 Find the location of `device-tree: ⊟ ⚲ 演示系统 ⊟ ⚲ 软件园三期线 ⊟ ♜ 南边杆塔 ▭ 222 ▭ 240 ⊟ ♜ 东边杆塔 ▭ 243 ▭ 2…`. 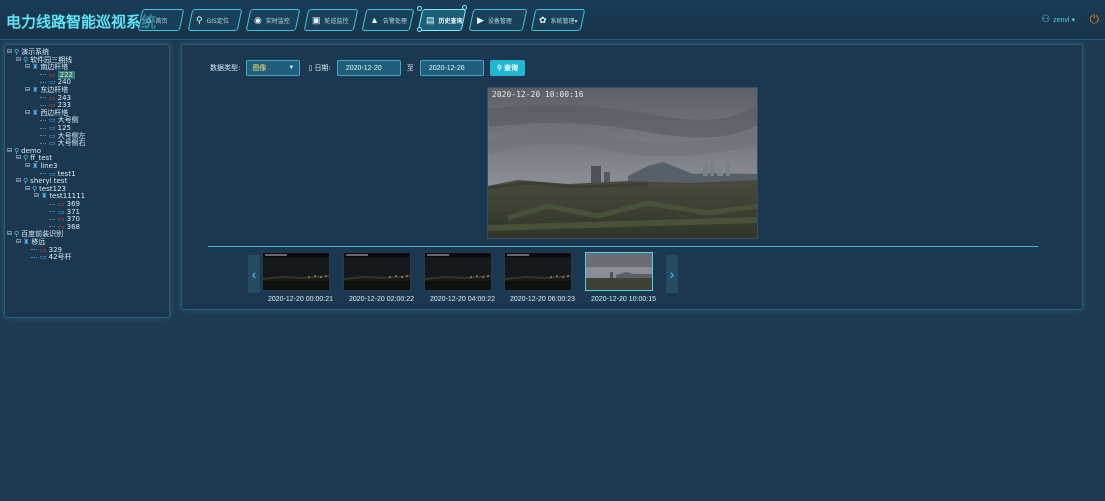

device-tree: ⊟ ⚲ 演示系统 ⊟ ⚲ 软件园三期线 ⊟ ♜ 南边杆塔 ▭ 222 ▭ 240 ⊟ ♜ 东边杆塔 ▭ 243 ▭ 2… is located at coordinates (87, 181).